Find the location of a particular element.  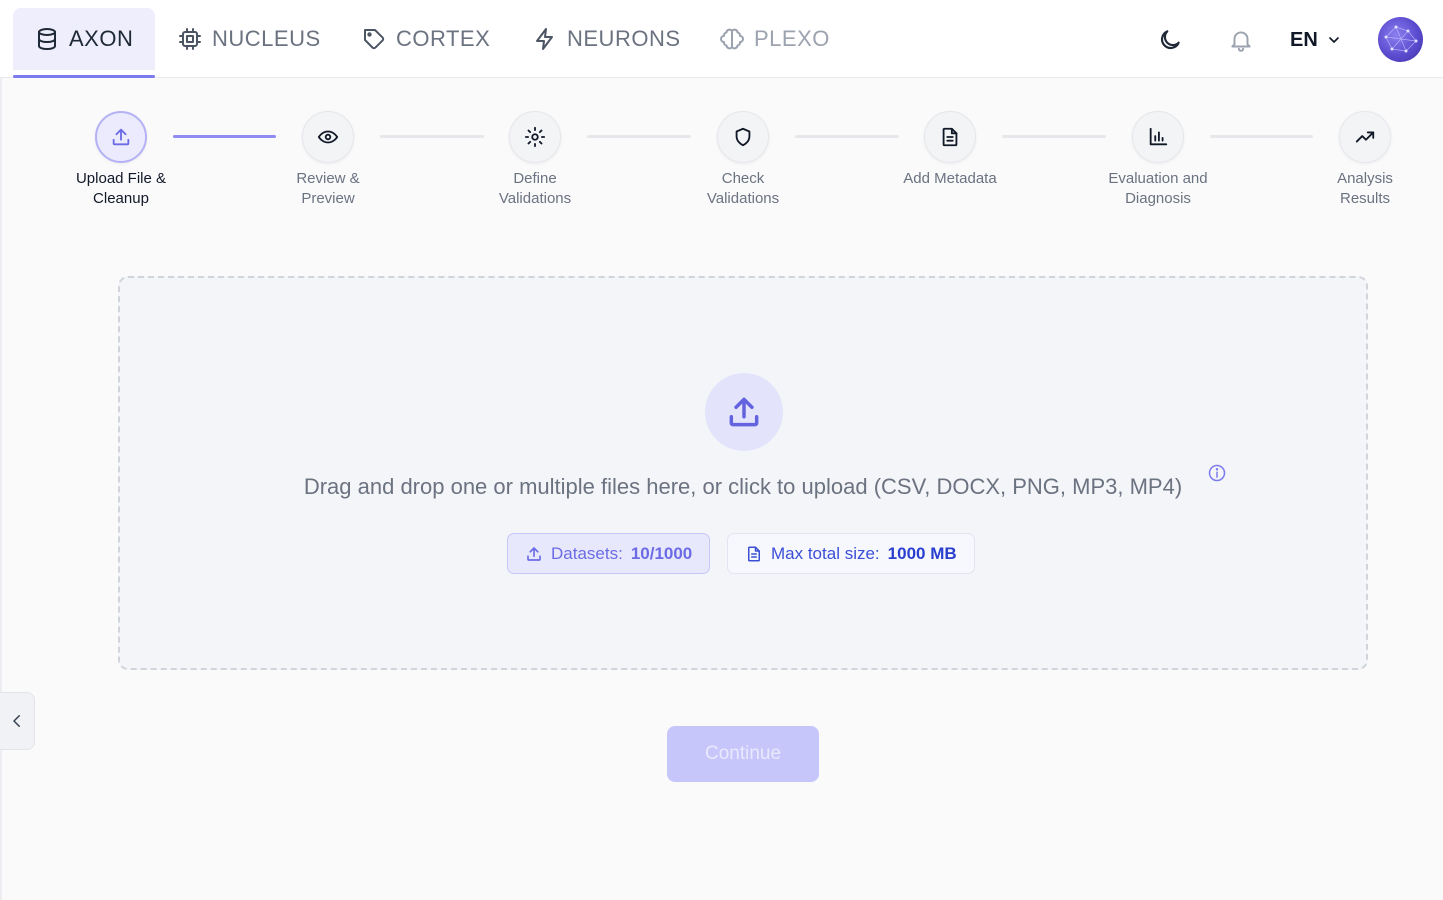

step-label: Upload File & Cleanup is located at coordinates (121, 188).